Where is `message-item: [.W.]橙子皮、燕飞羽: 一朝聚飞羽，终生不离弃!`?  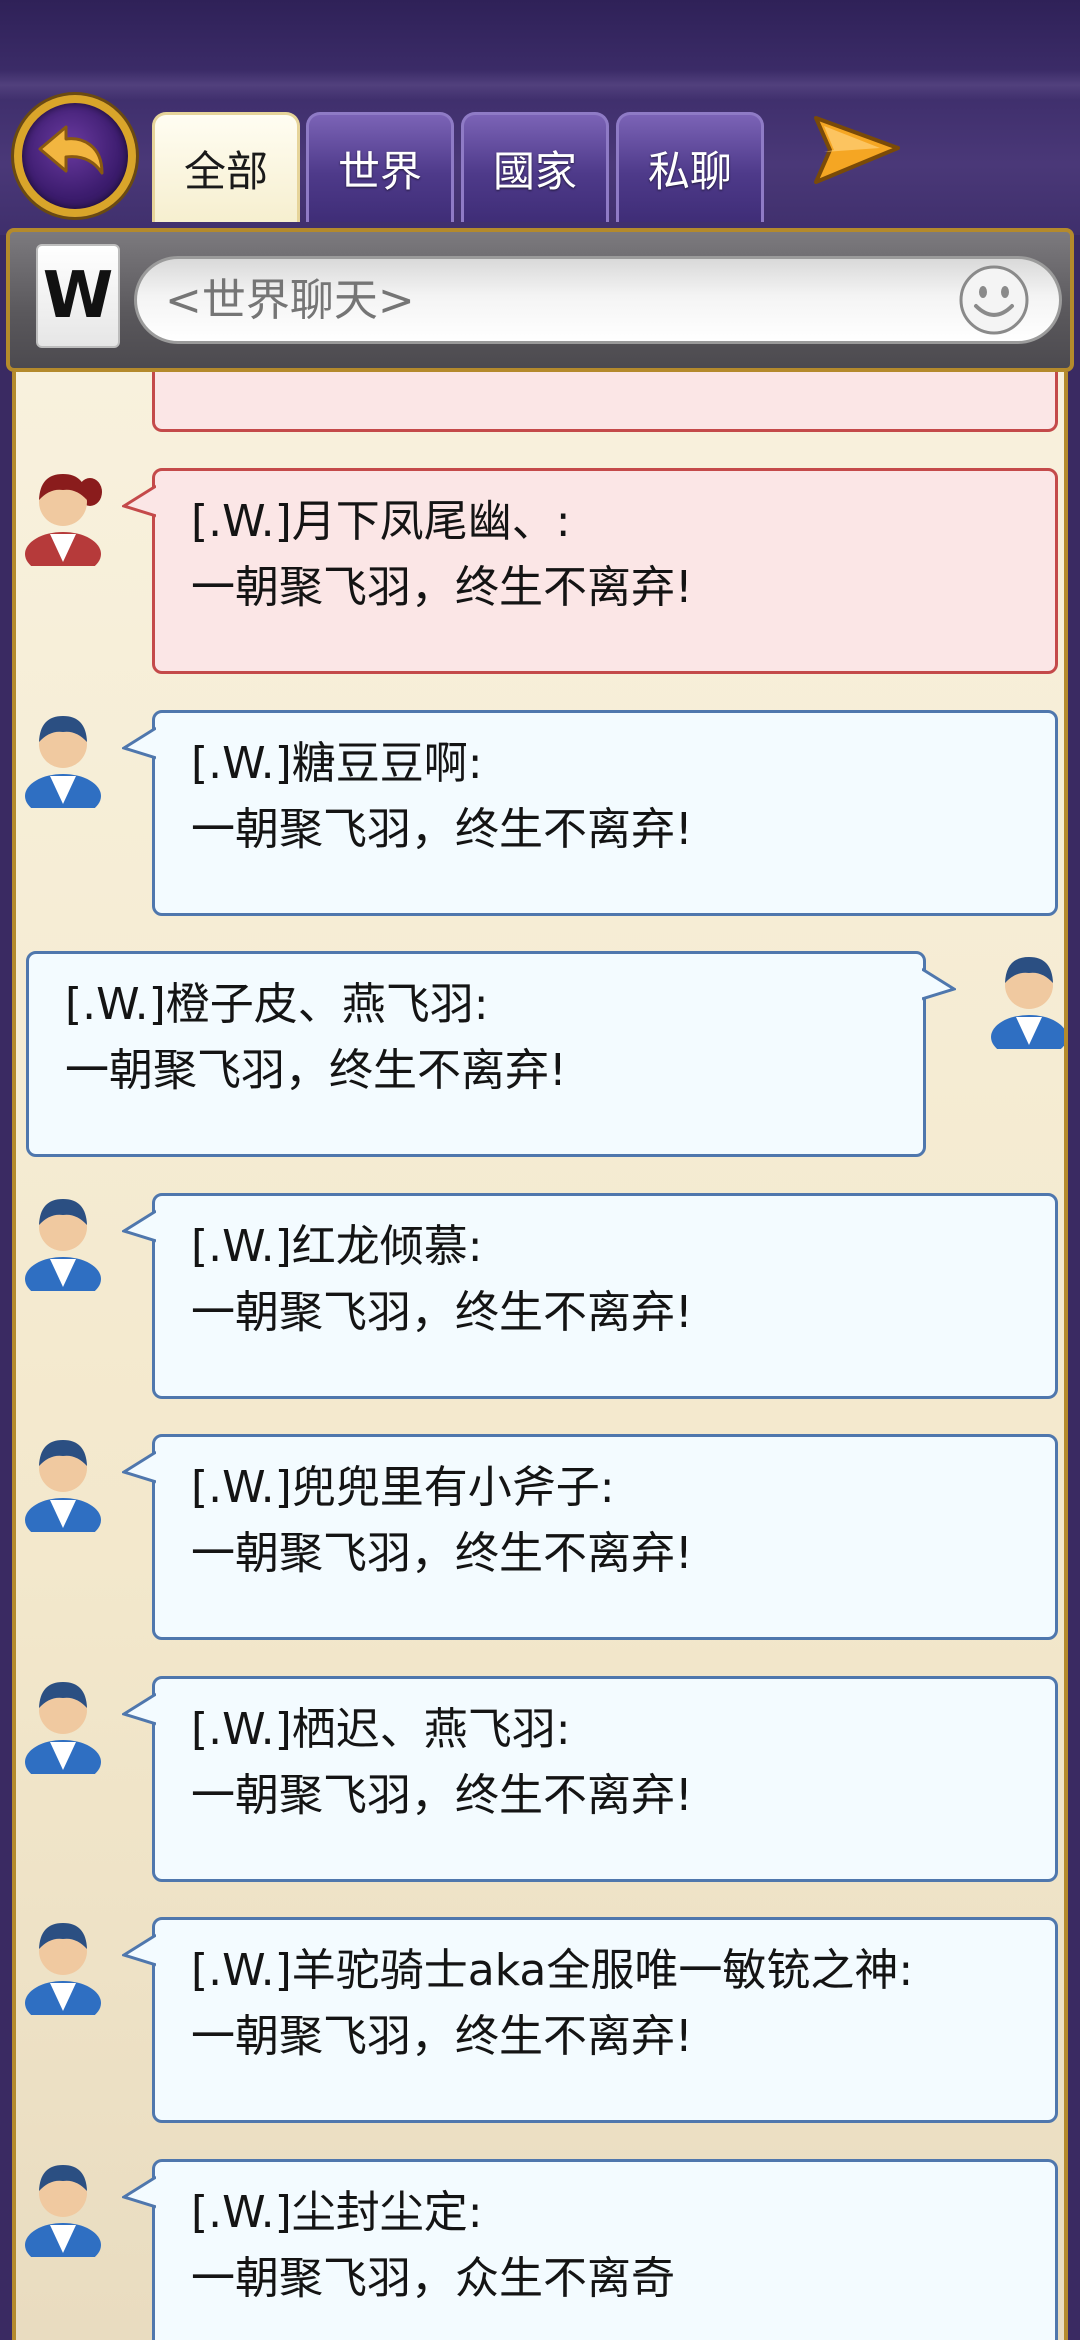
message-item: [.W.]橙子皮、燕飞羽: 一朝聚飞羽，终生不离弃! is located at coordinates (540, 1054).